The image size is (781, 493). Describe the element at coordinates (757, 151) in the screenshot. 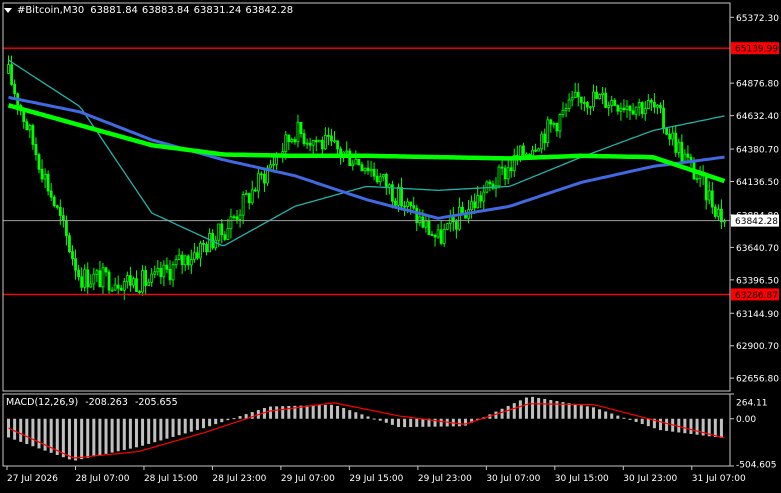

I see `price-tick-label: 64380.70` at that location.